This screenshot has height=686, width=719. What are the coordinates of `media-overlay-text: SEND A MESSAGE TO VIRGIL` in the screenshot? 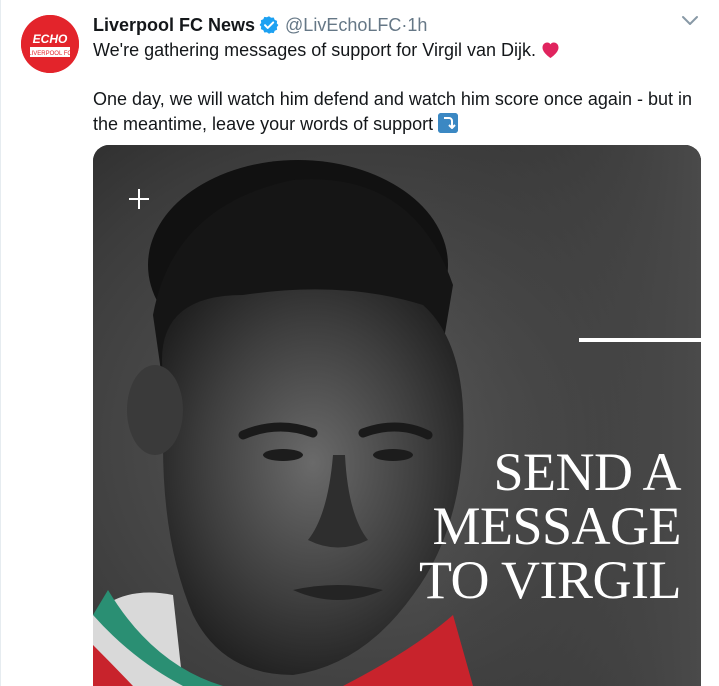 It's located at (550, 526).